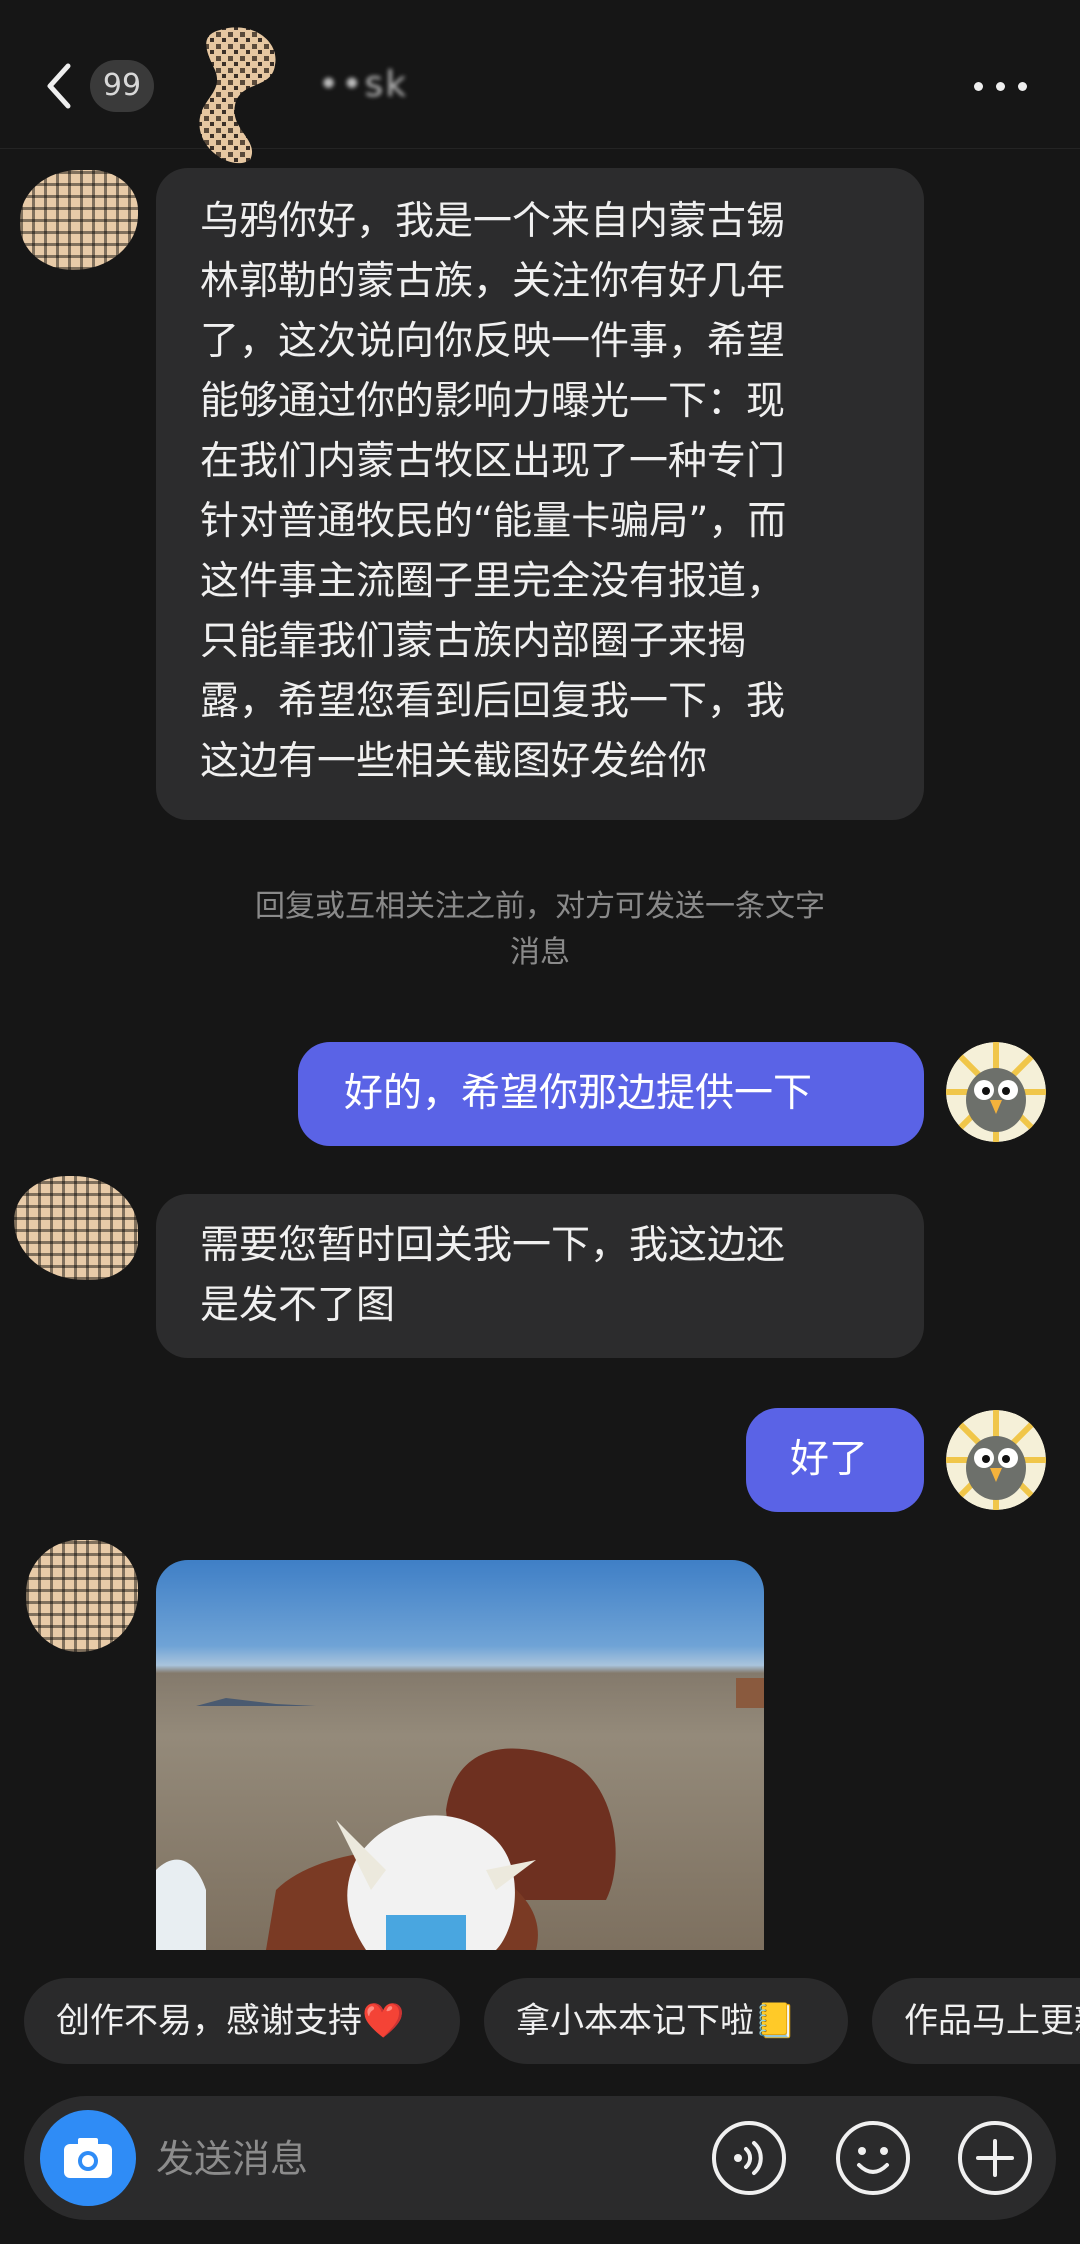 The width and height of the screenshot is (1080, 2244). I want to click on message-line: 好了, so click(829, 1459).